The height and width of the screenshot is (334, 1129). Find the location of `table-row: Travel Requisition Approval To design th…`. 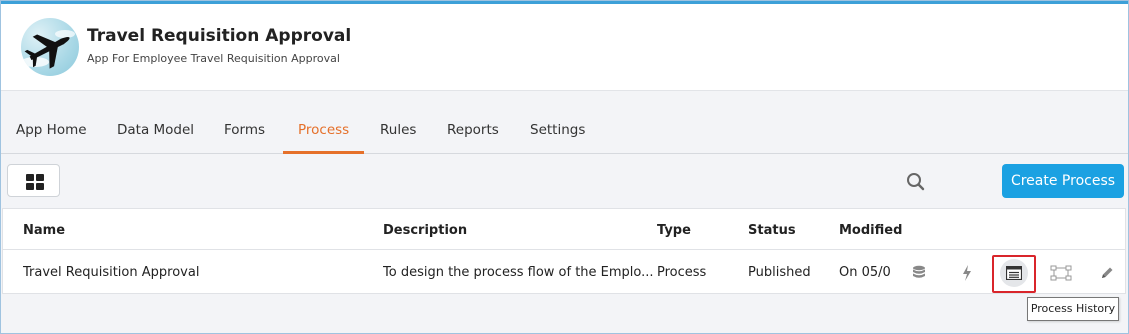

table-row: Travel Requisition Approval To design th… is located at coordinates (564, 272).